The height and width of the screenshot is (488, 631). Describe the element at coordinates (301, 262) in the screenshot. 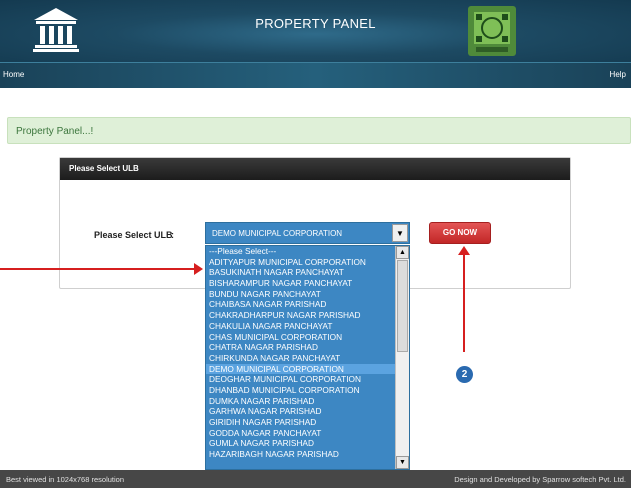

I see `dropdown-option: ADITYAPUR MUNICIPAL CORPORATION` at that location.